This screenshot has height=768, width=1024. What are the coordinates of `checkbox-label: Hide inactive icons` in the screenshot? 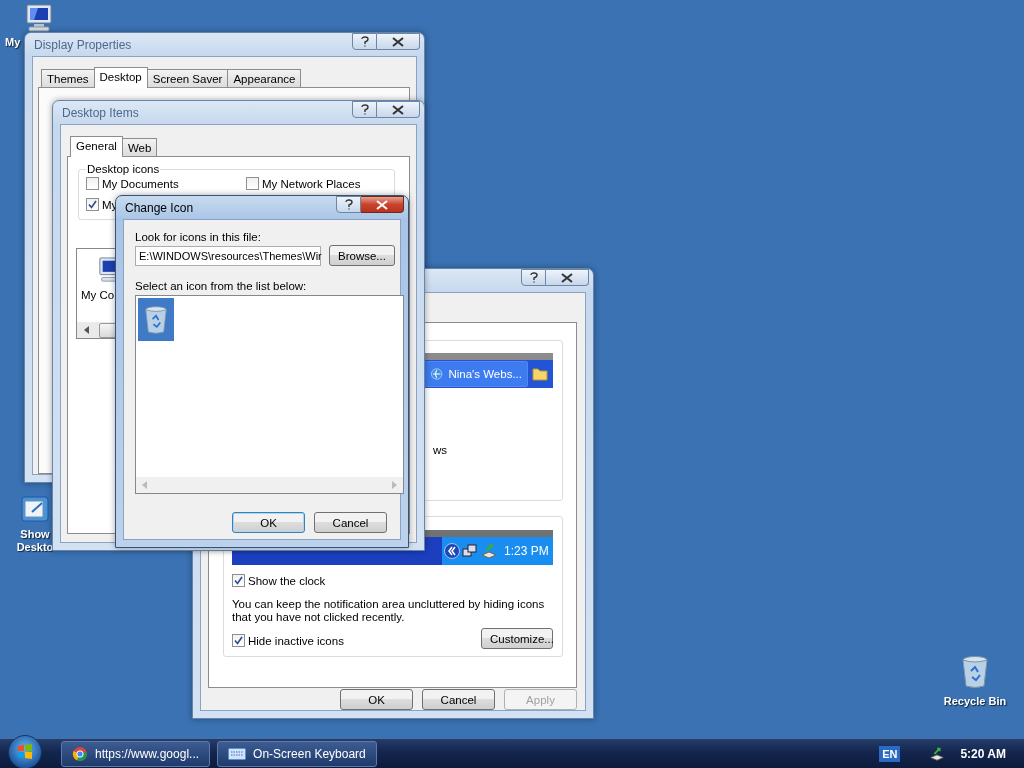 It's located at (296, 640).